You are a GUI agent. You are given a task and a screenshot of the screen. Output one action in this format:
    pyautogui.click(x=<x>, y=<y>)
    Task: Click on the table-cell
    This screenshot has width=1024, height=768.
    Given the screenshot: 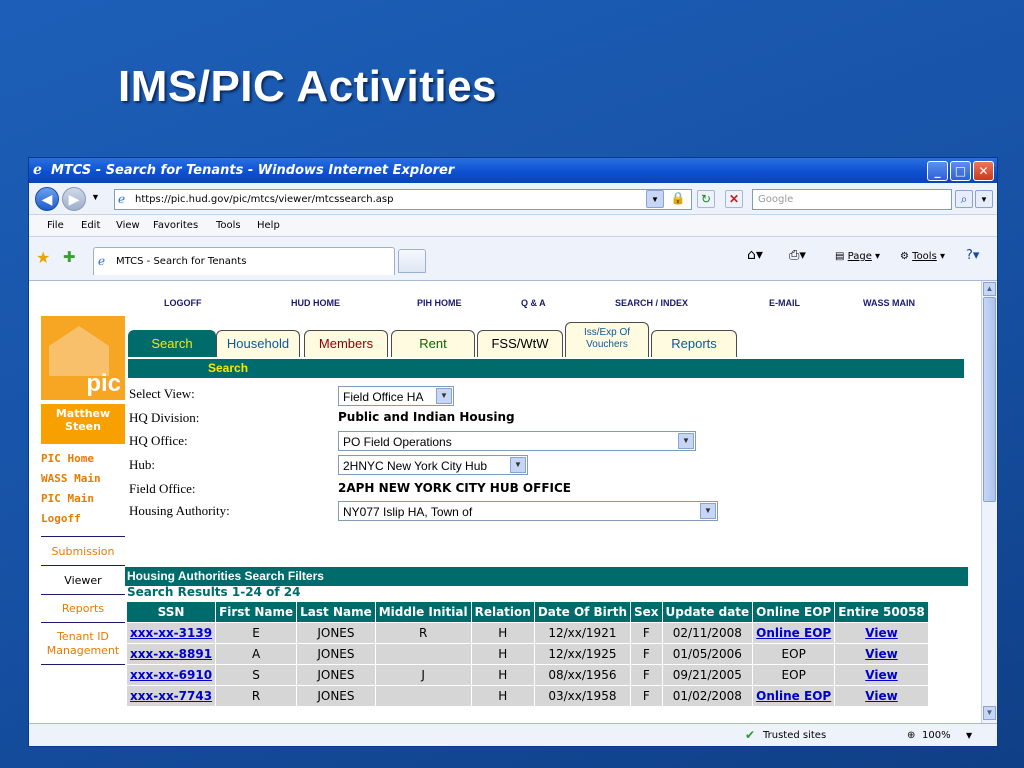 What is the action you would take?
    pyautogui.click(x=423, y=654)
    